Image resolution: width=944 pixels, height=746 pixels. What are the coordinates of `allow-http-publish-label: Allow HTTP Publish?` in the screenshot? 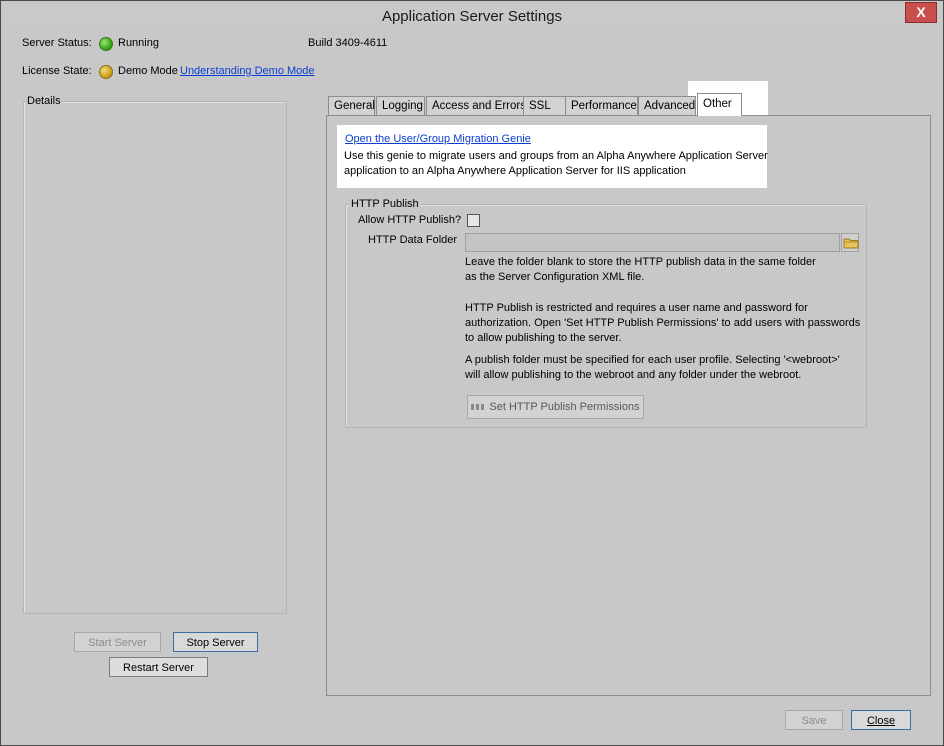 It's located at (410, 220).